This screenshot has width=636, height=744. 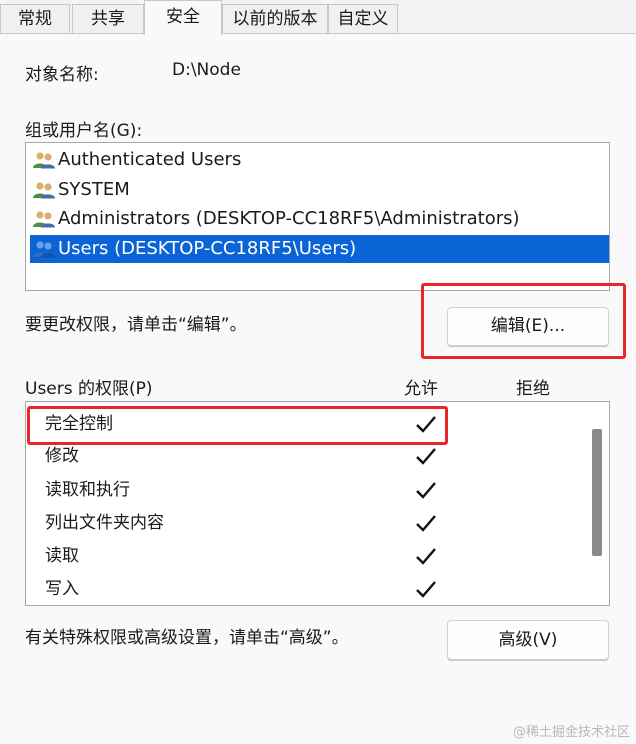 What do you see at coordinates (207, 248) in the screenshot?
I see `group-item-label: Users (DESKTOP-CC18RF5\Users)` at bounding box center [207, 248].